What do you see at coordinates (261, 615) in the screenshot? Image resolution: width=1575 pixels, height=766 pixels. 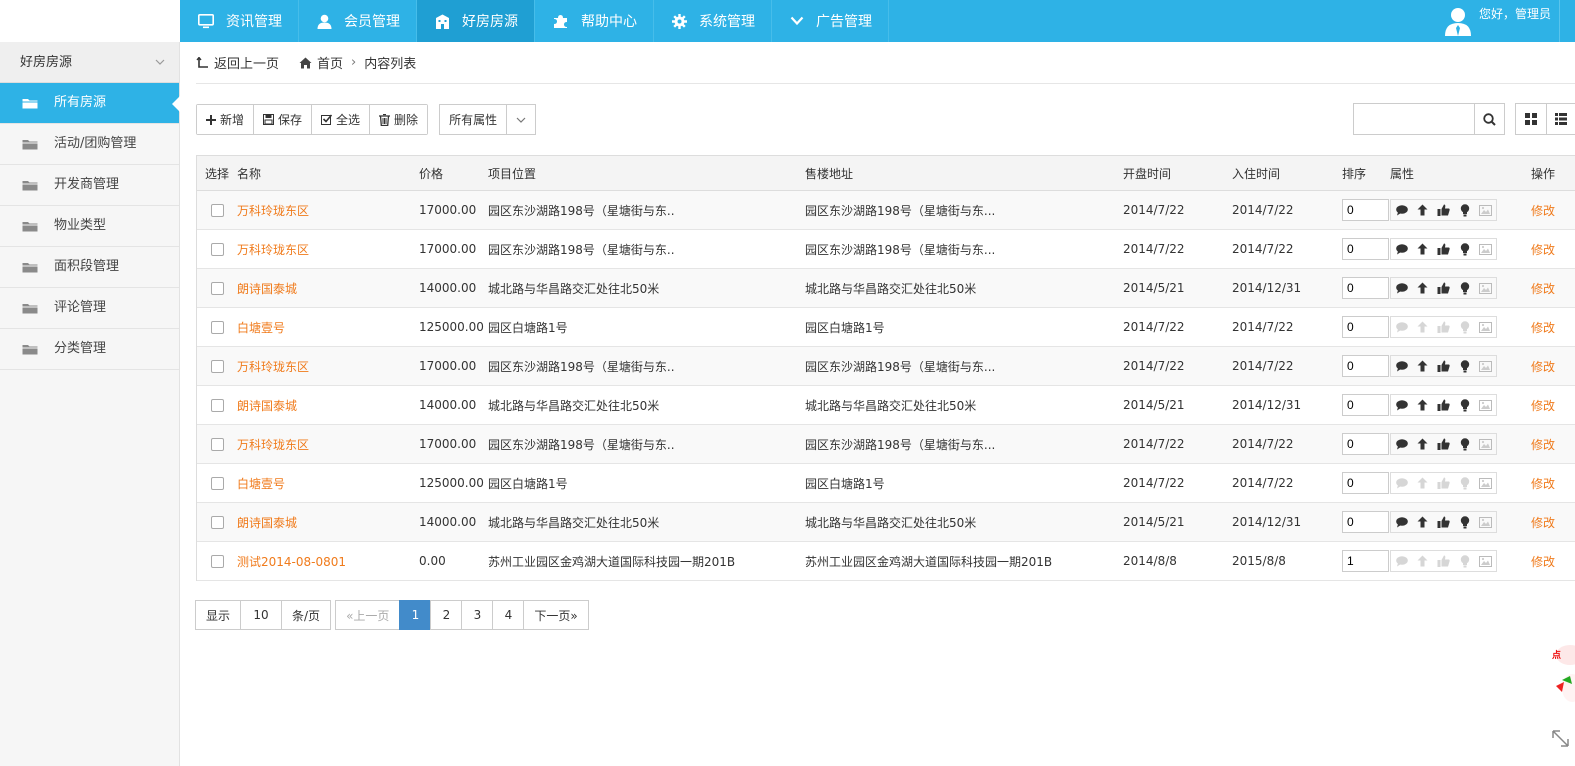 I see `page-size-select: 10` at bounding box center [261, 615].